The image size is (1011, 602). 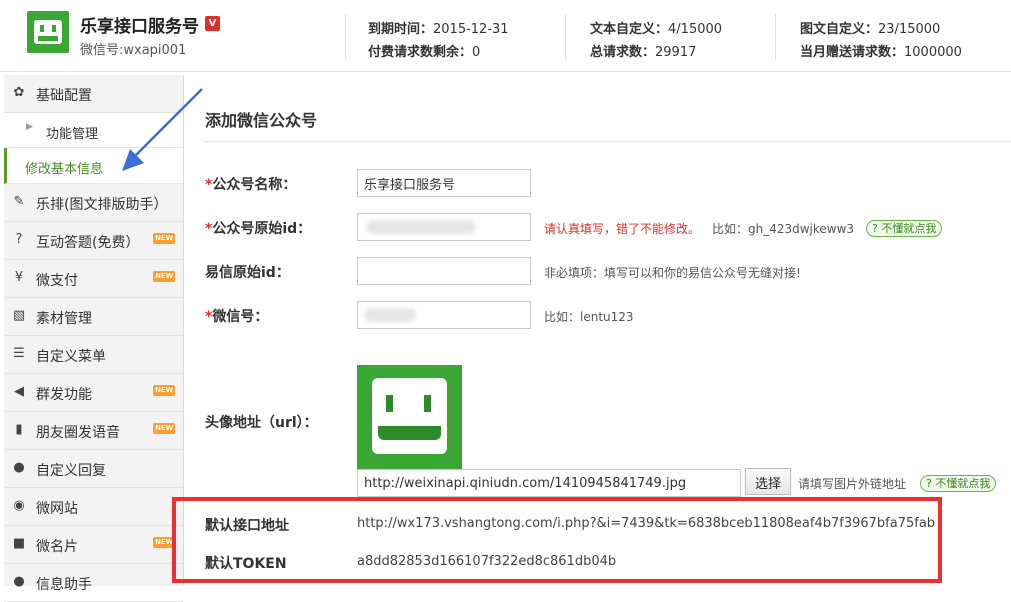 I want to click on sidebar-item-lepai: ✎ 乐排(图文排版助手）, so click(x=93, y=203).